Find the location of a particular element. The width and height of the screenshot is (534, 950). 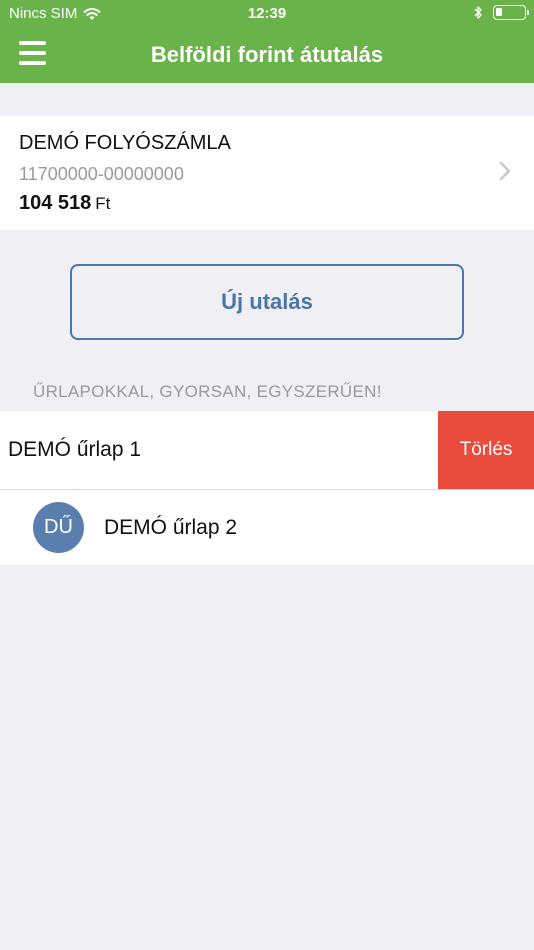

page-title: Belföldi forint átutalás is located at coordinates (267, 54).